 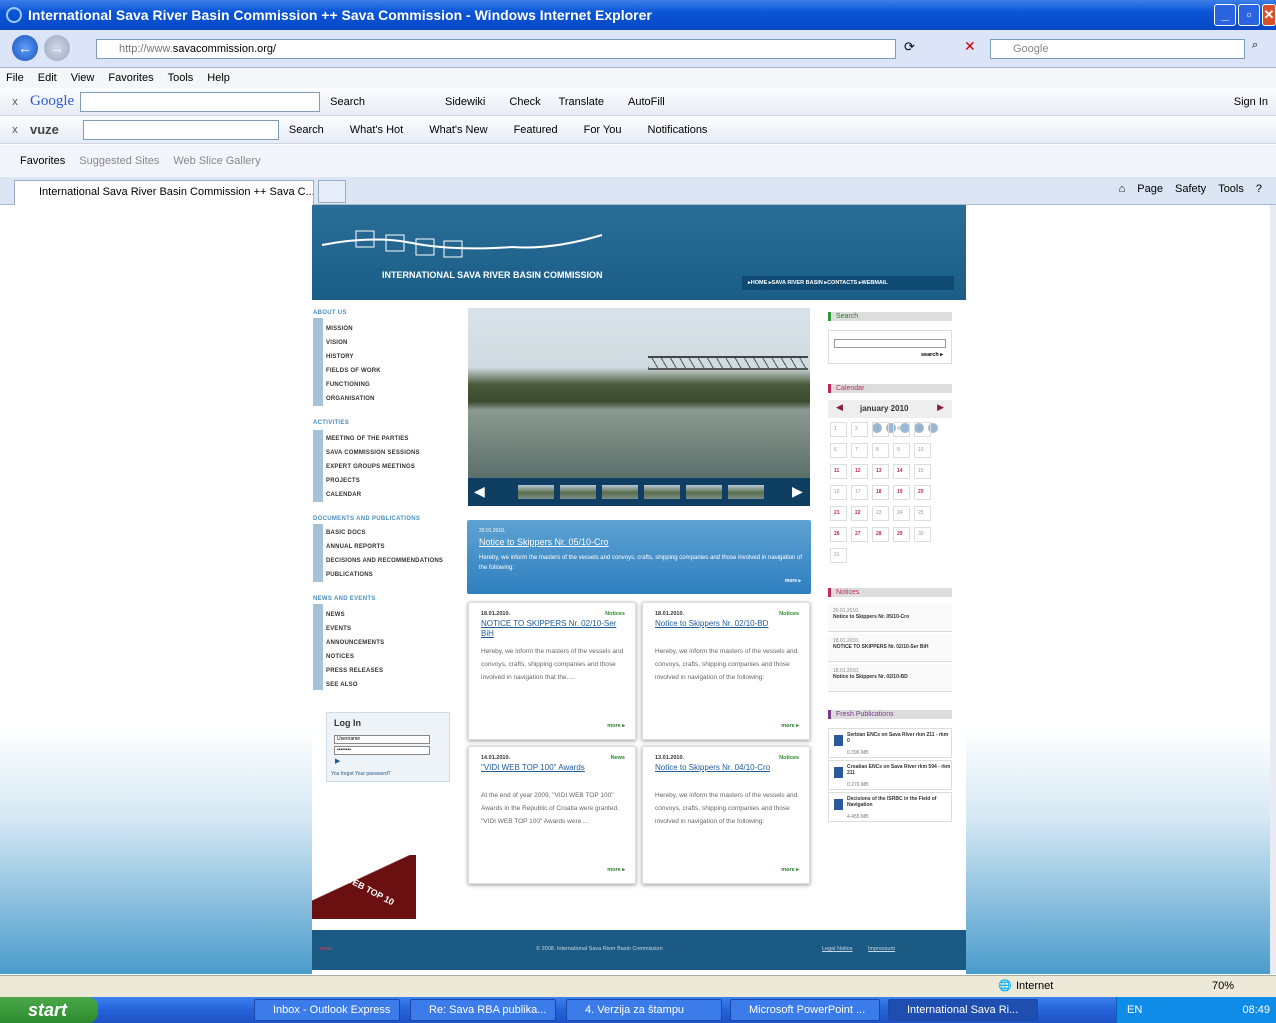 I want to click on site-search-input, so click(x=890, y=343).